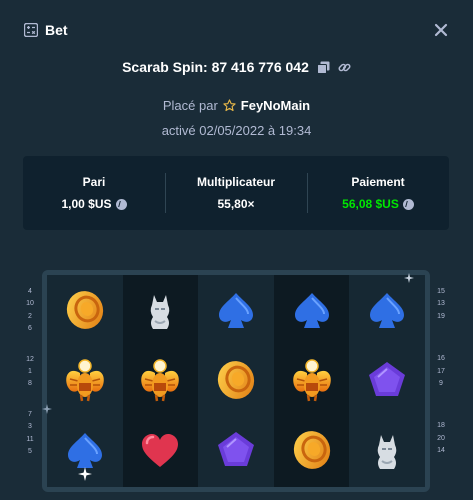 The height and width of the screenshot is (500, 473). I want to click on modal-header: Bet, so click(236, 30).